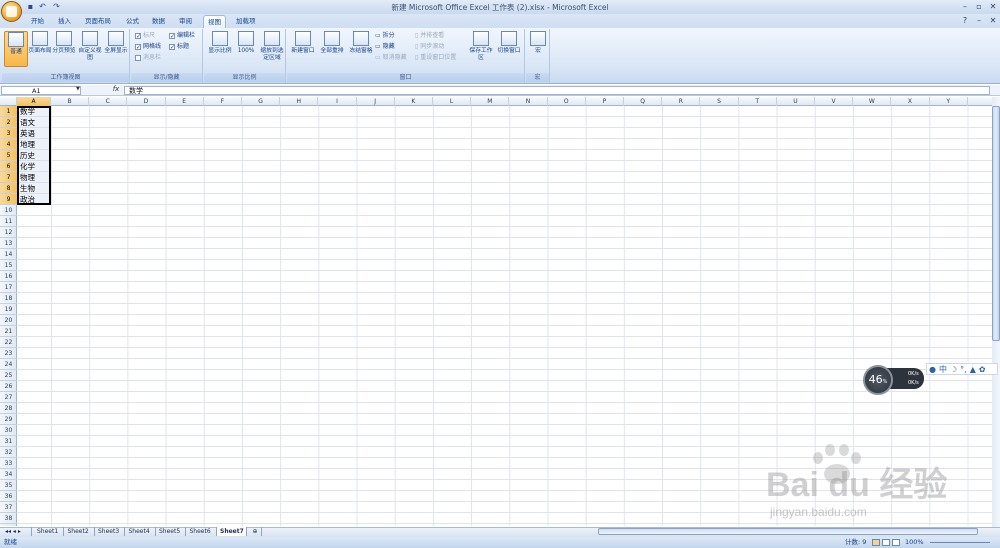  Describe the element at coordinates (34, 188) in the screenshot. I see `cell-a8: 生物` at that location.